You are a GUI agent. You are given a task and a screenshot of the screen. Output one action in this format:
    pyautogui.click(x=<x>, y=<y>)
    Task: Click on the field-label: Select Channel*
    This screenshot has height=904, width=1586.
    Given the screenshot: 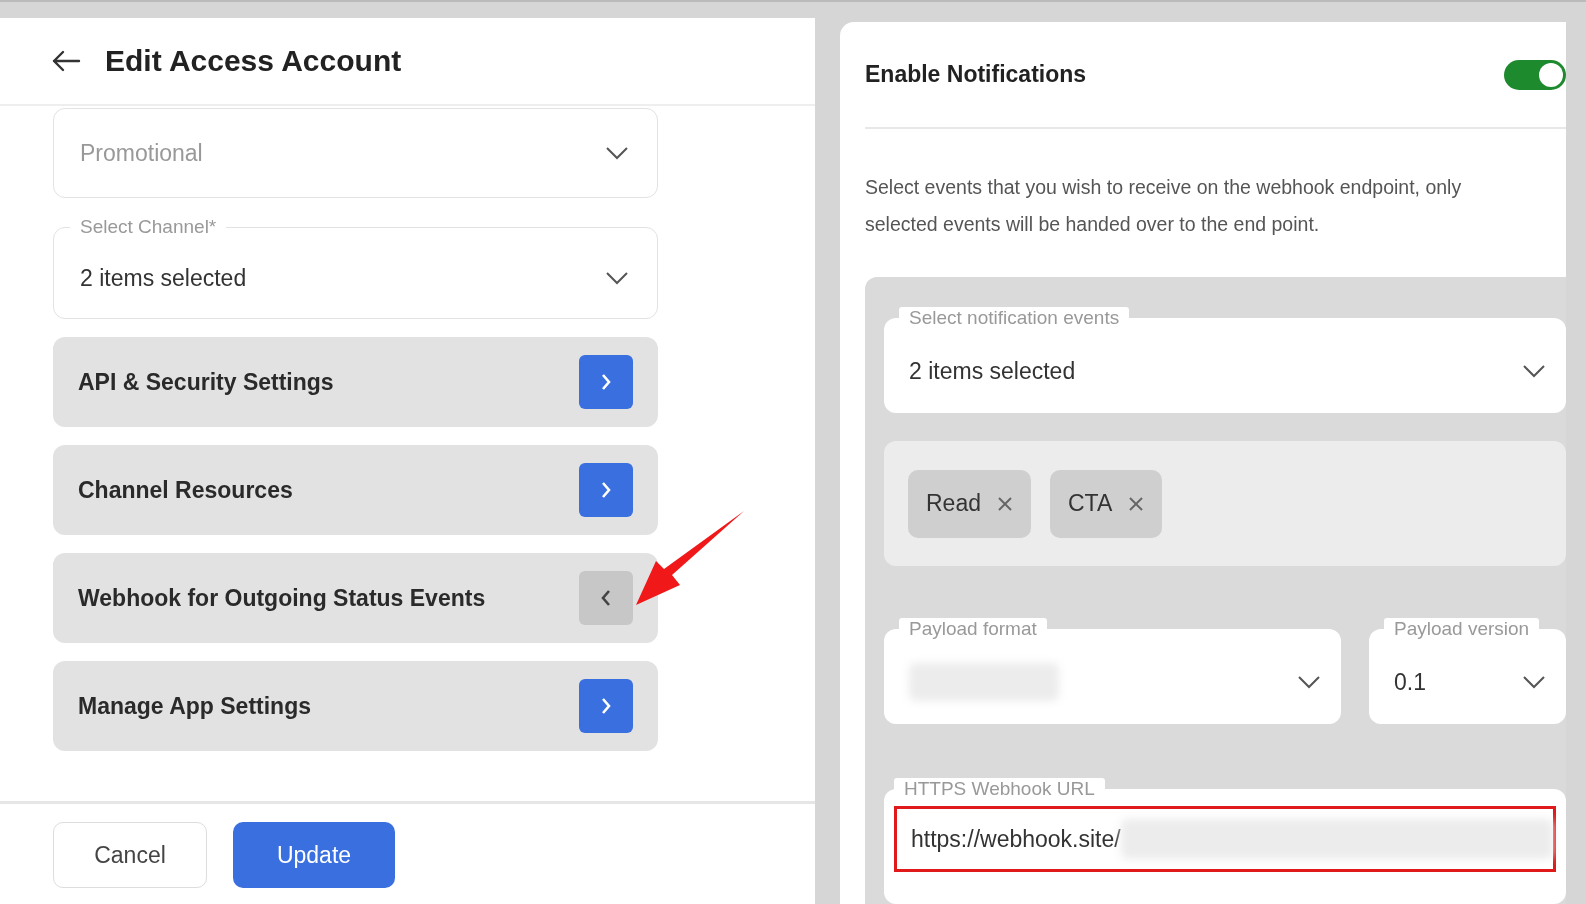 What is the action you would take?
    pyautogui.click(x=148, y=227)
    